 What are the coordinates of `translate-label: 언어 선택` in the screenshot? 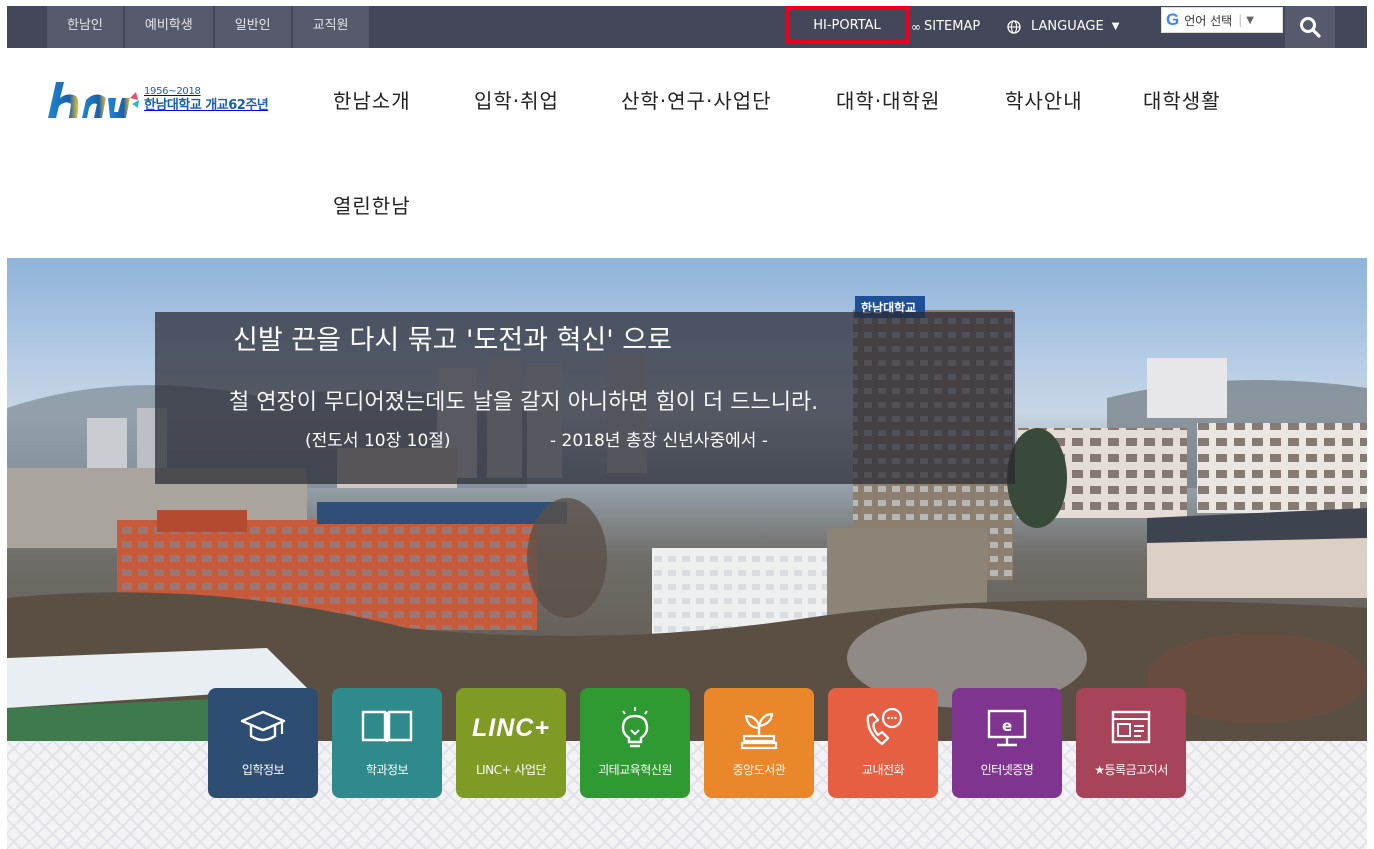 It's located at (1208, 20).